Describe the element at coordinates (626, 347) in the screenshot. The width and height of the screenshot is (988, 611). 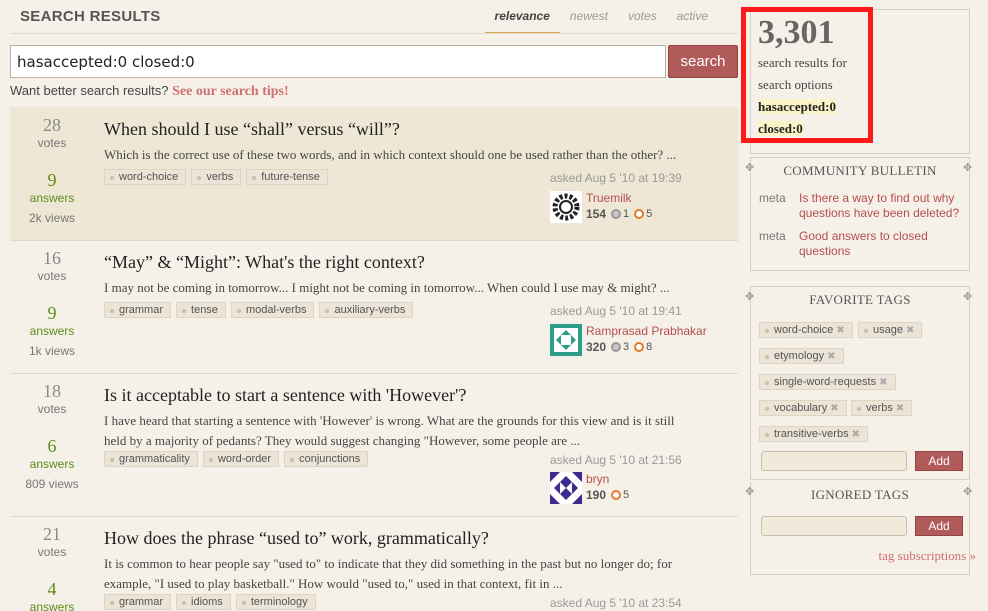
I see `silver-count: 3` at that location.